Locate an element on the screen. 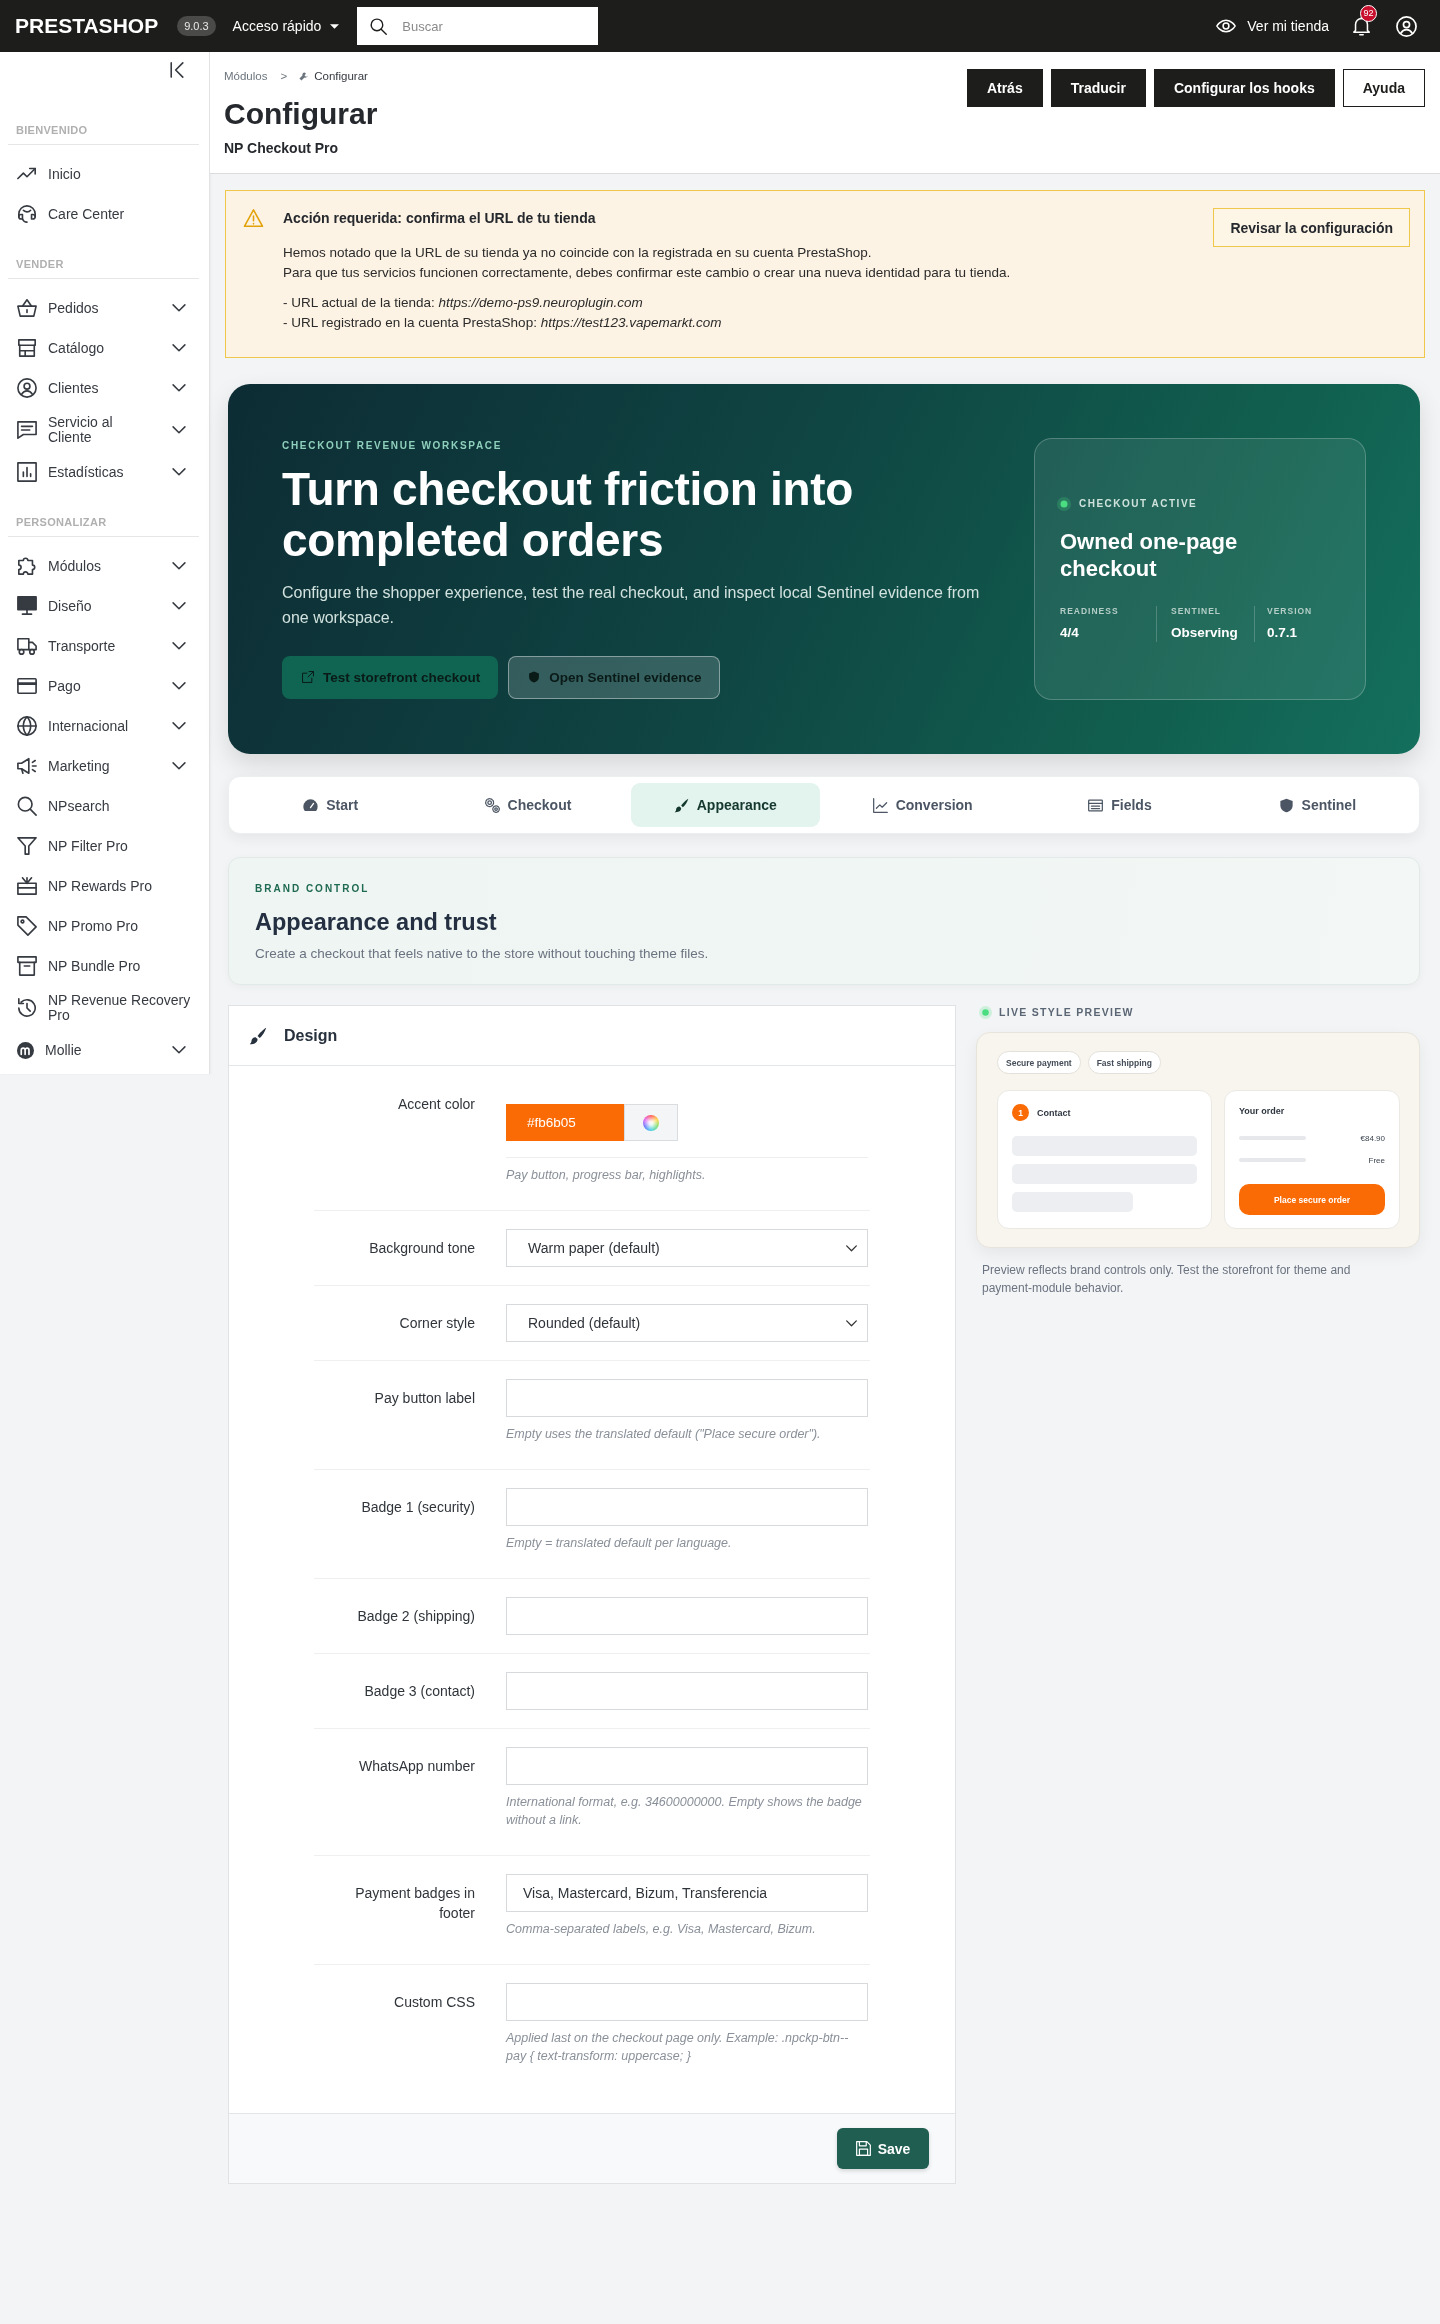 The width and height of the screenshot is (1440, 2324). bar-chart-icon is located at coordinates (27, 472).